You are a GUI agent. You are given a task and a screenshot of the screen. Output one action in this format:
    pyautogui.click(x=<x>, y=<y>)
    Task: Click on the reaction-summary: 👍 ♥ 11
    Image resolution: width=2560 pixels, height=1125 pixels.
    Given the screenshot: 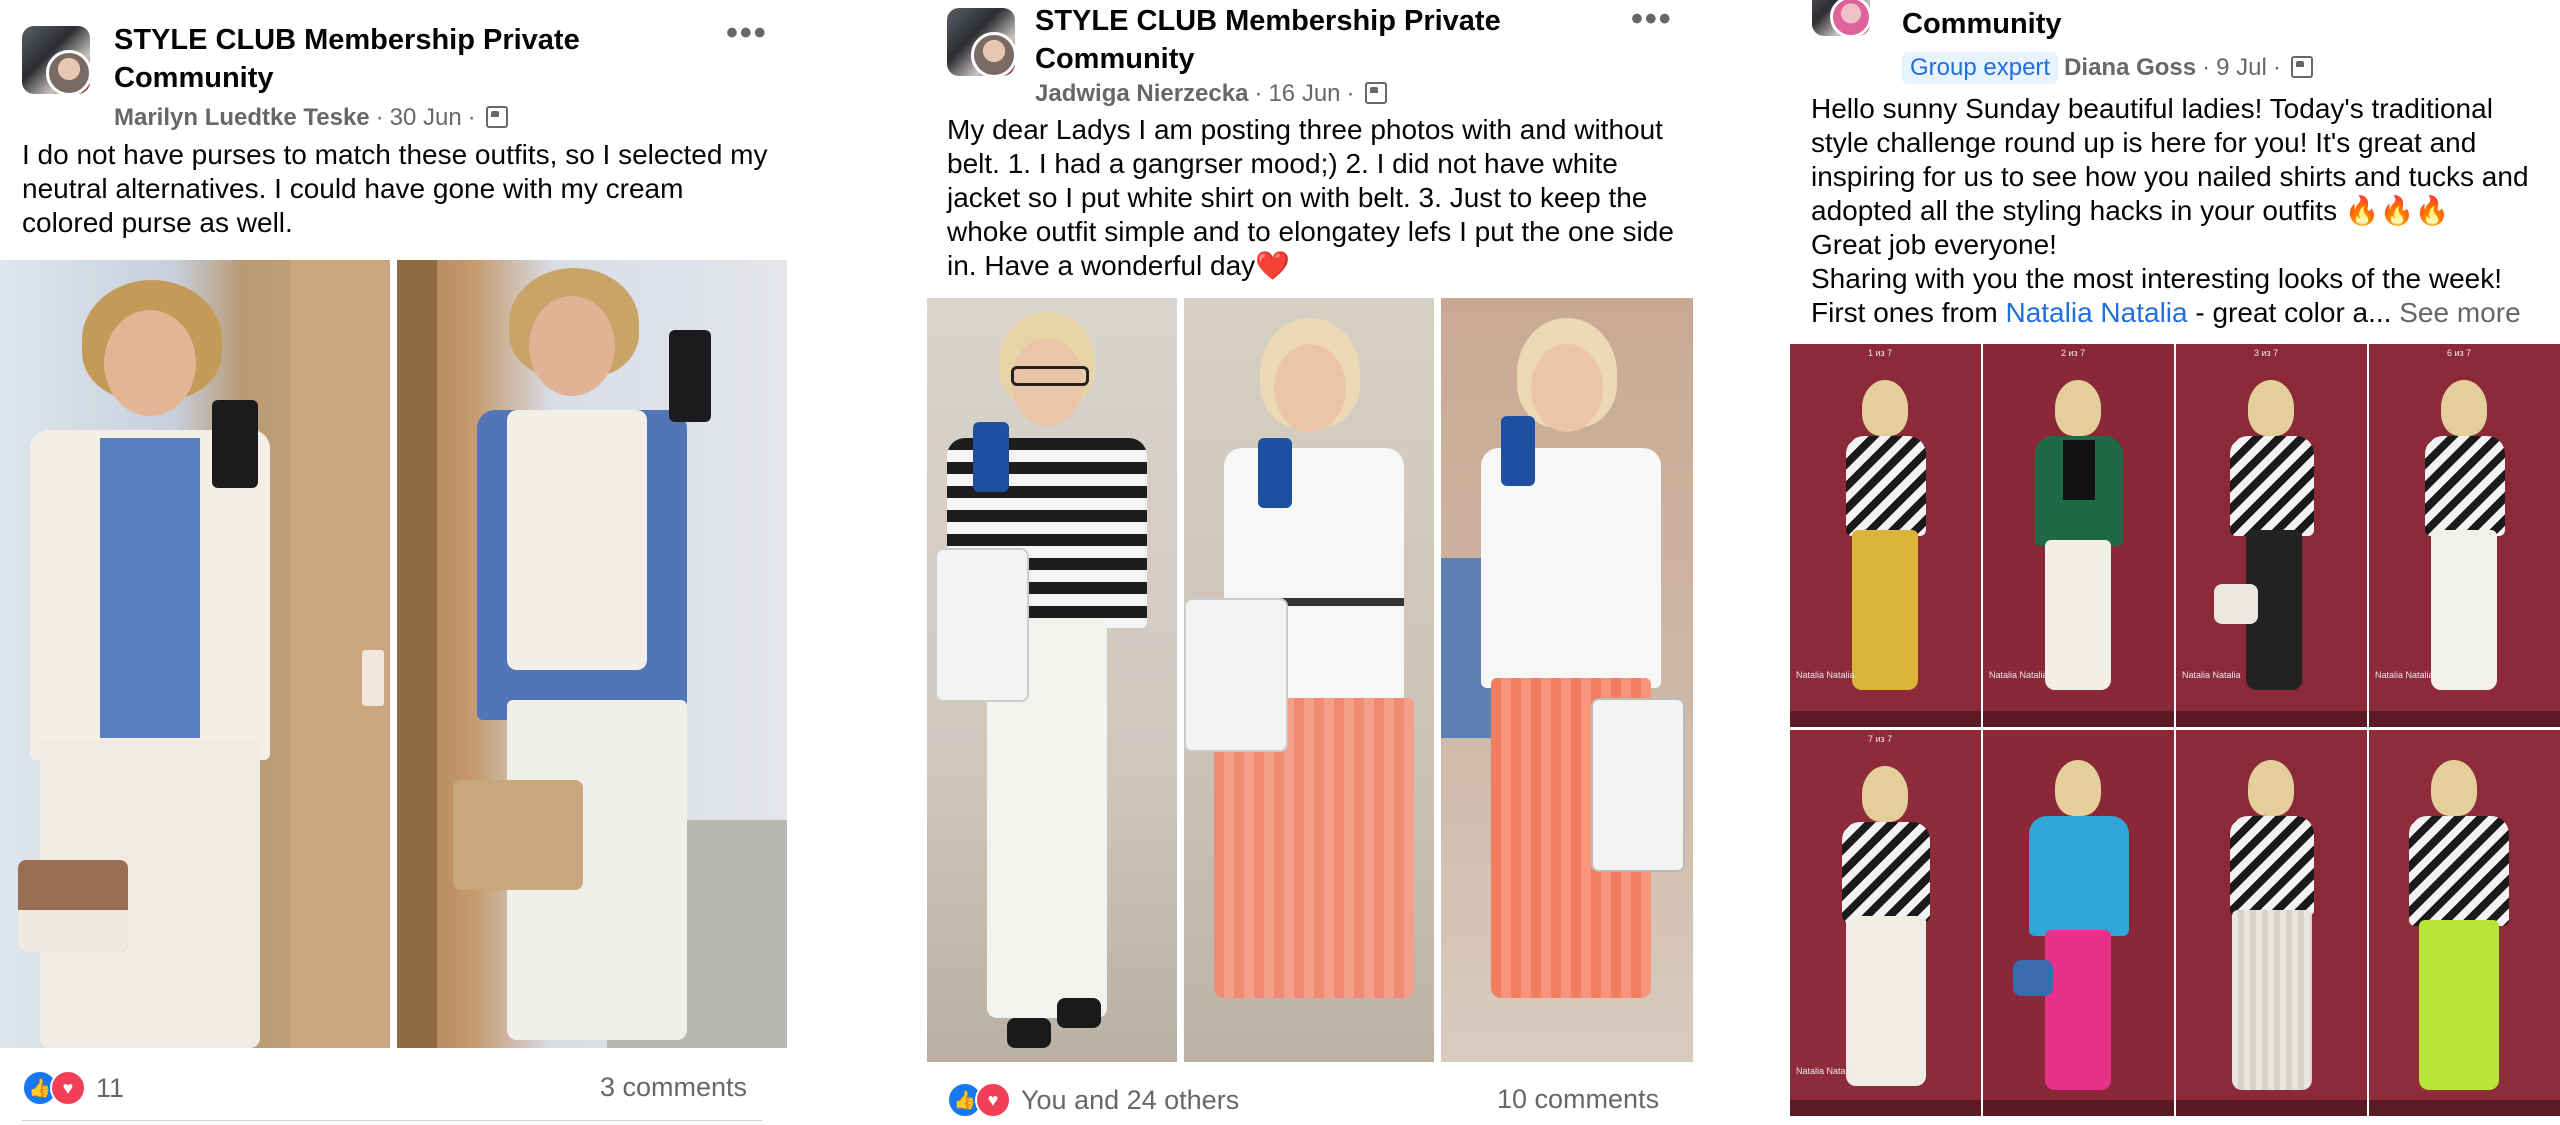 What is the action you would take?
    pyautogui.click(x=73, y=1088)
    